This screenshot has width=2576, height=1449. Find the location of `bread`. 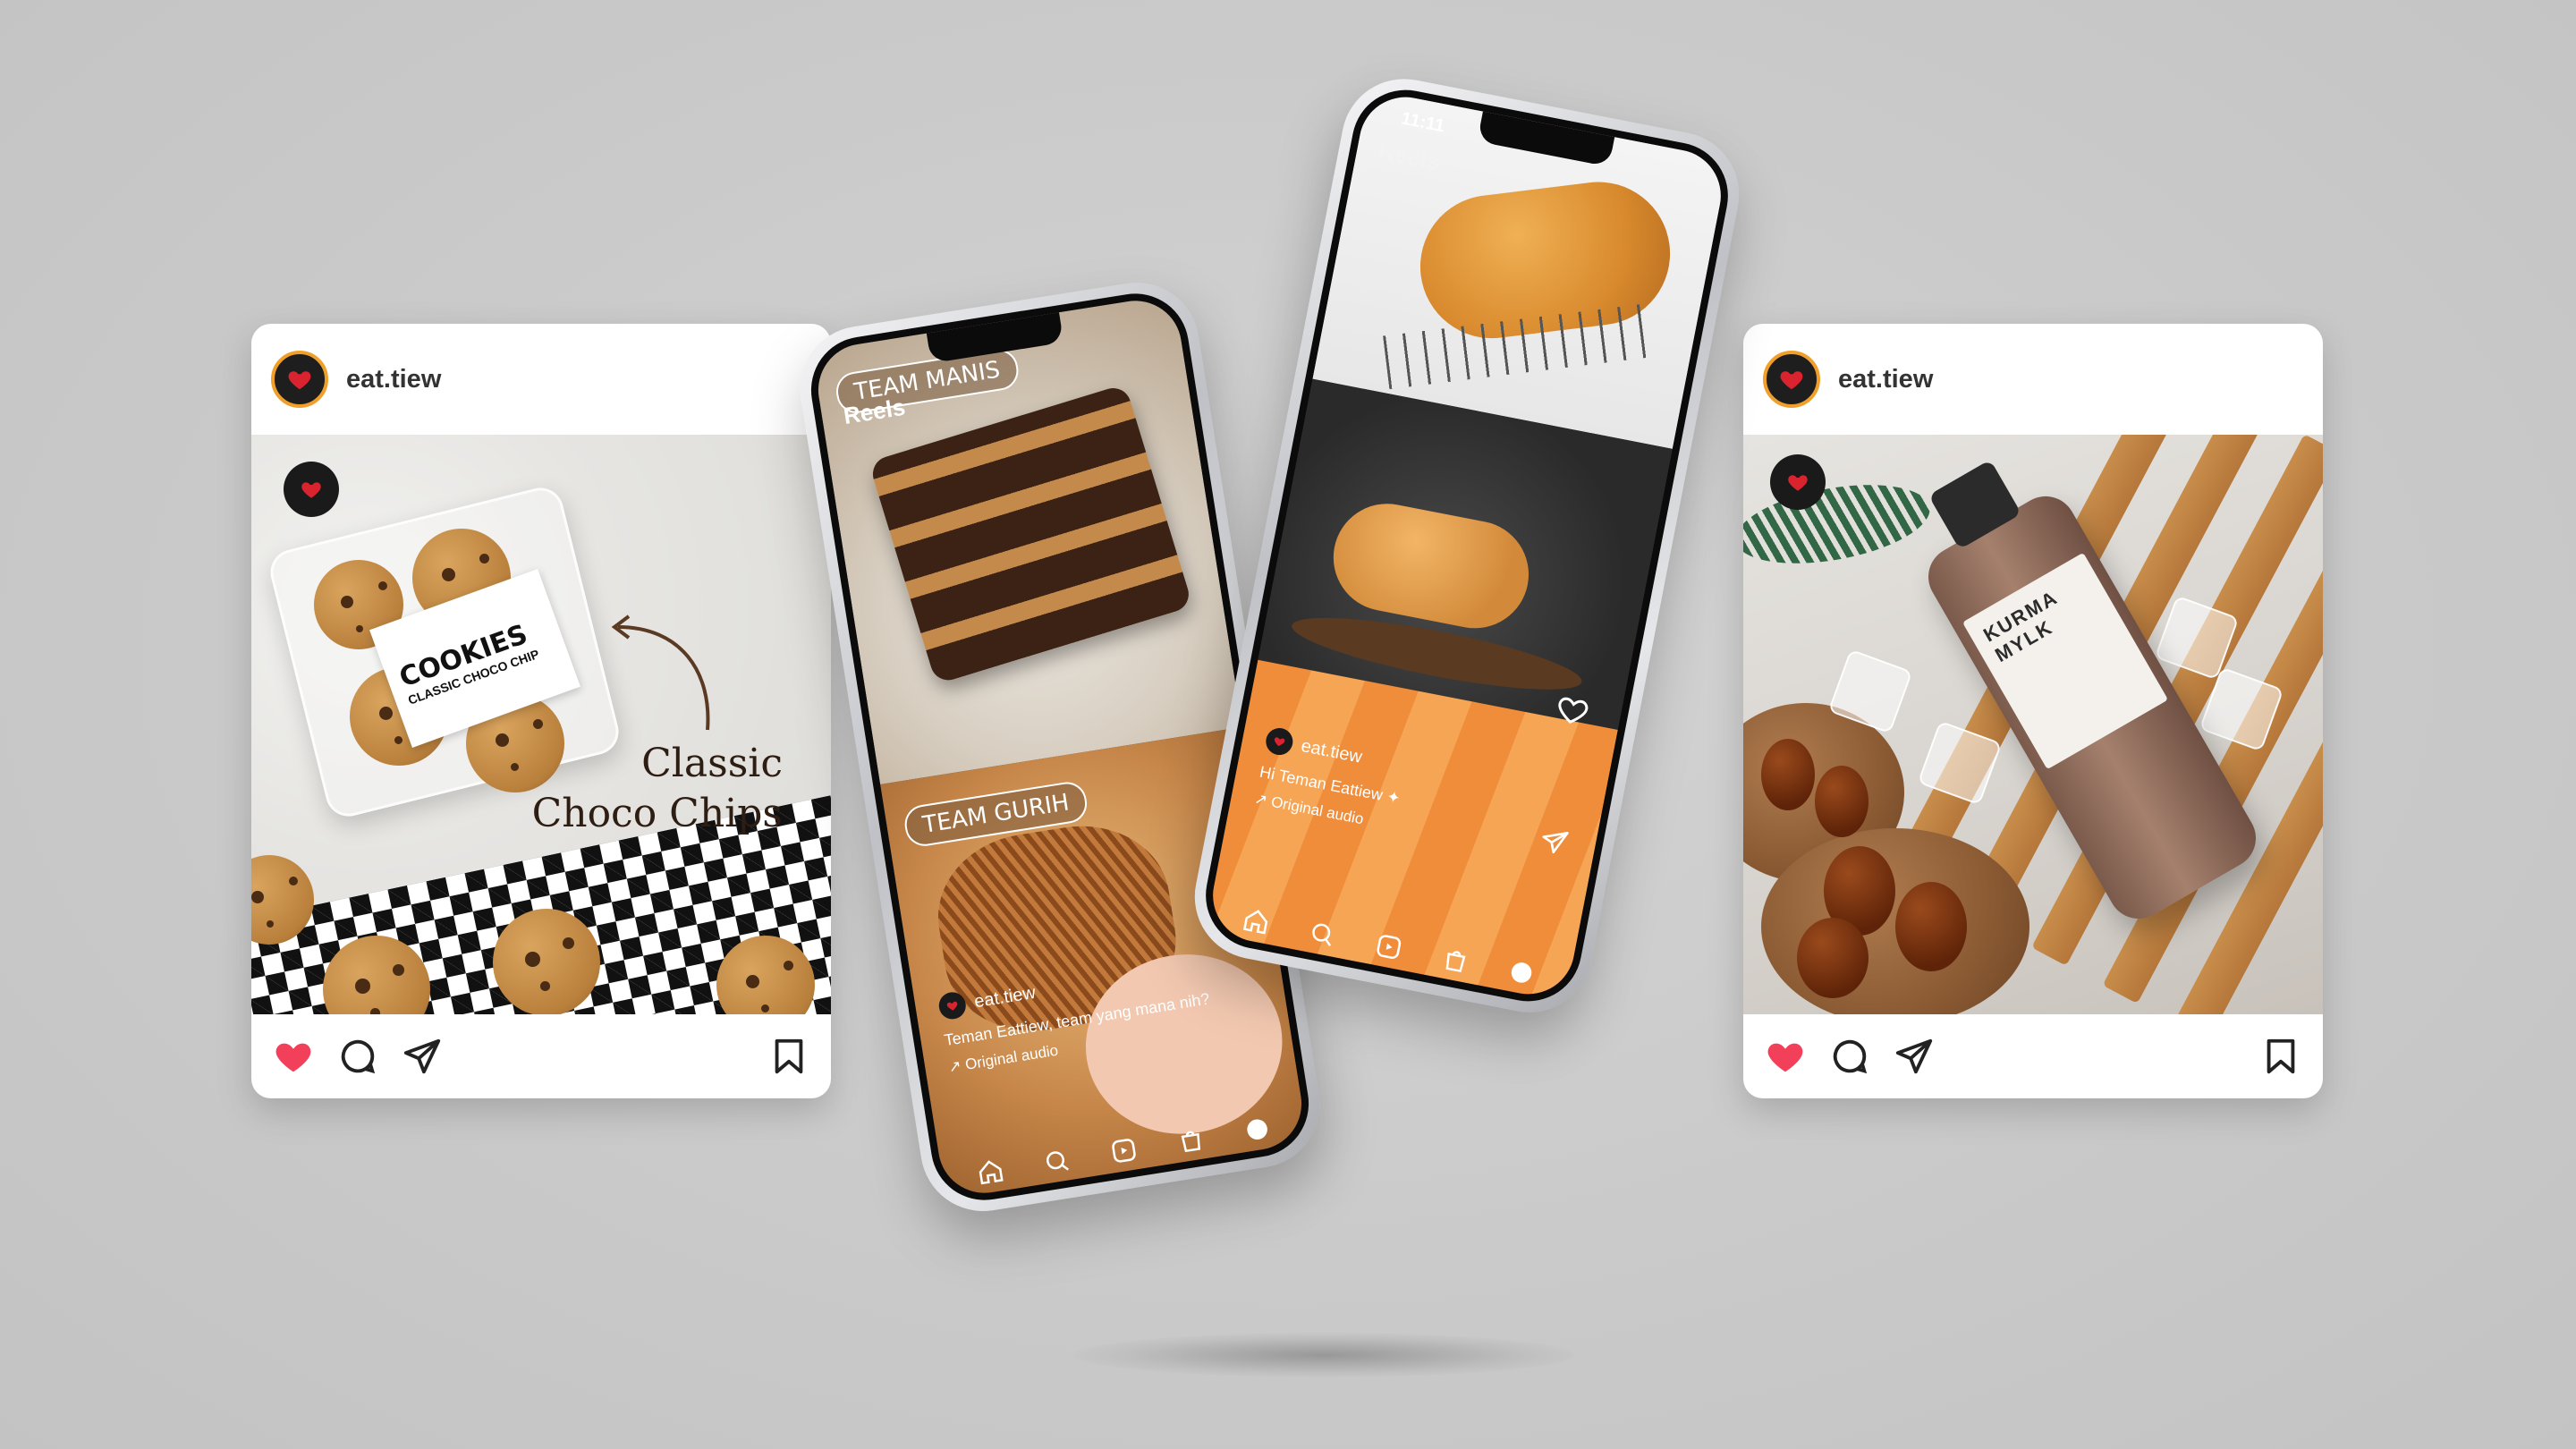

bread is located at coordinates (1431, 566).